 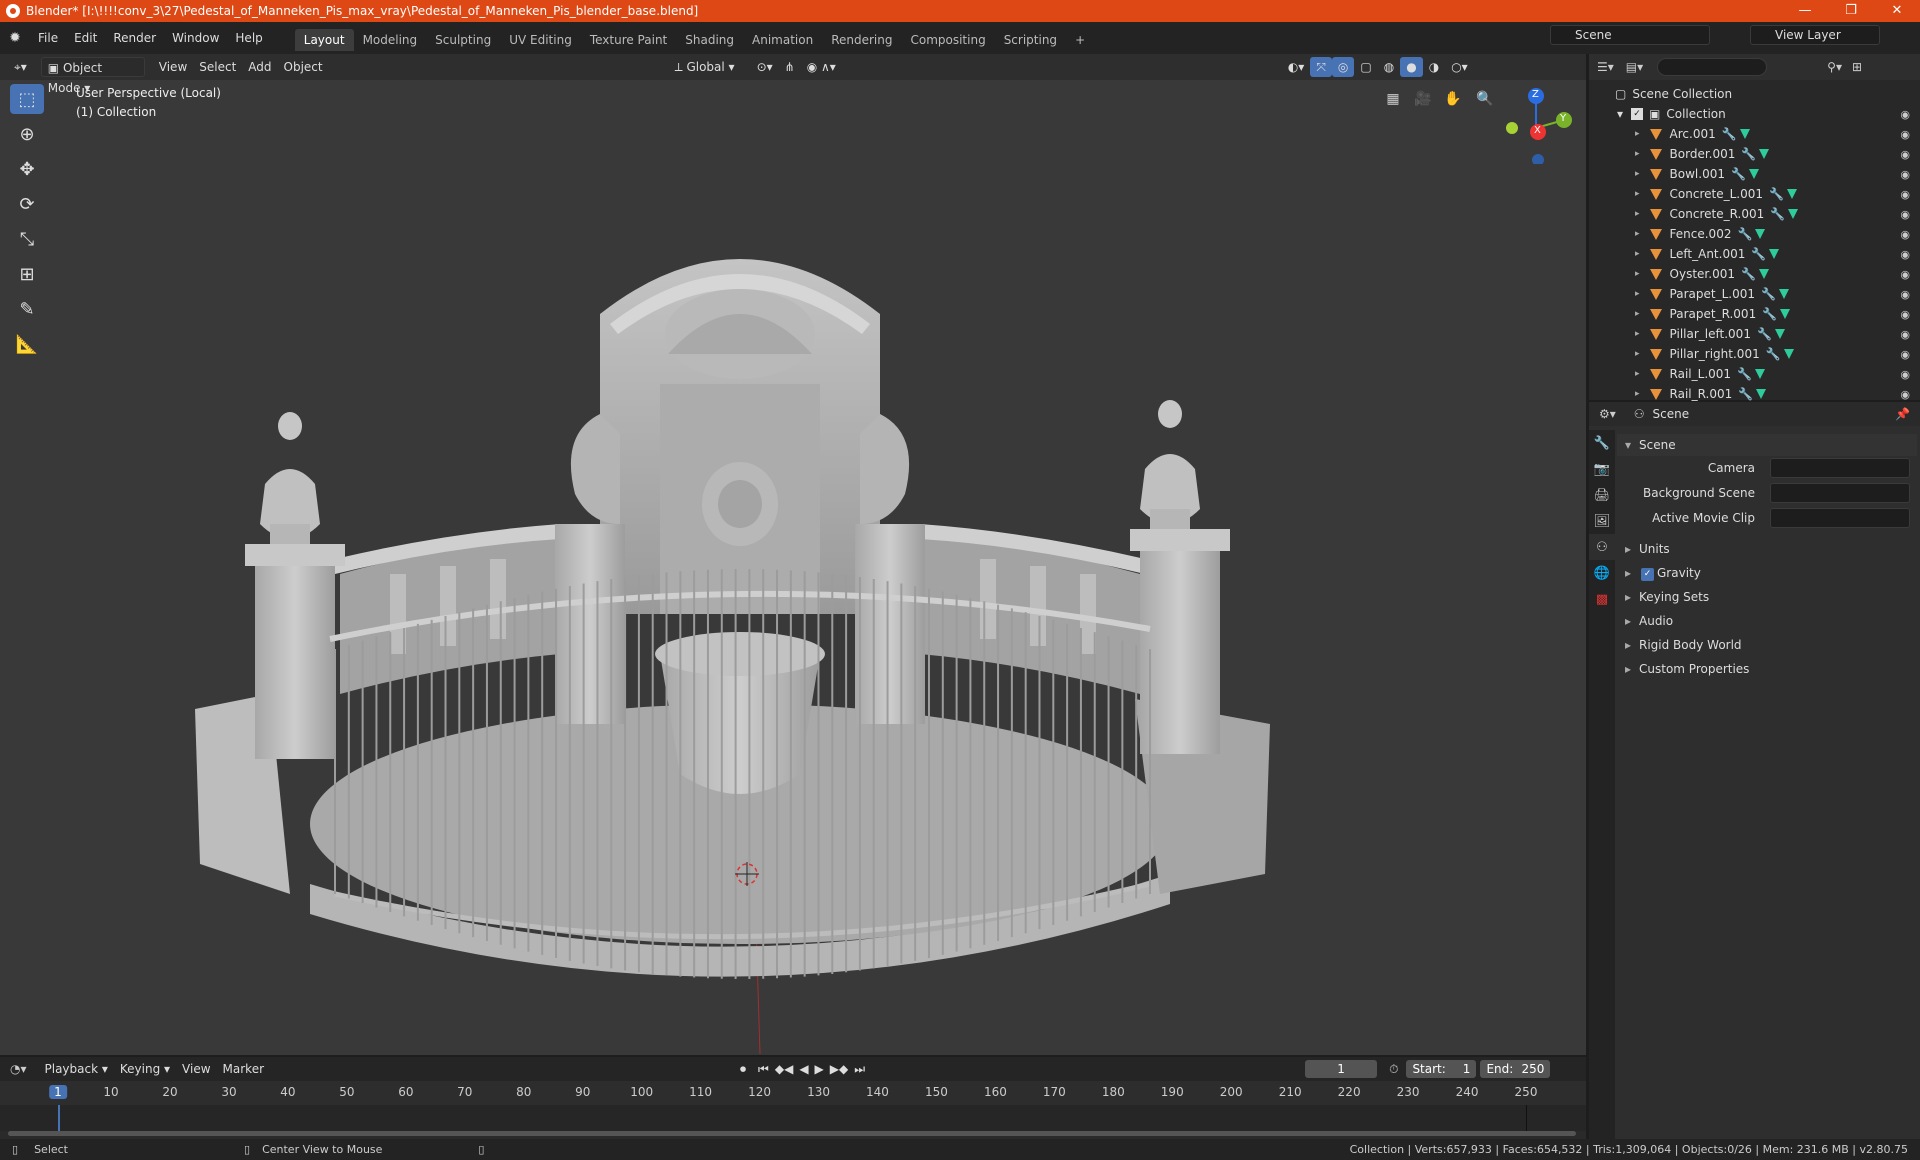 What do you see at coordinates (18, 1069) in the screenshot?
I see `timeline-editor-type-icon: ◔▾` at bounding box center [18, 1069].